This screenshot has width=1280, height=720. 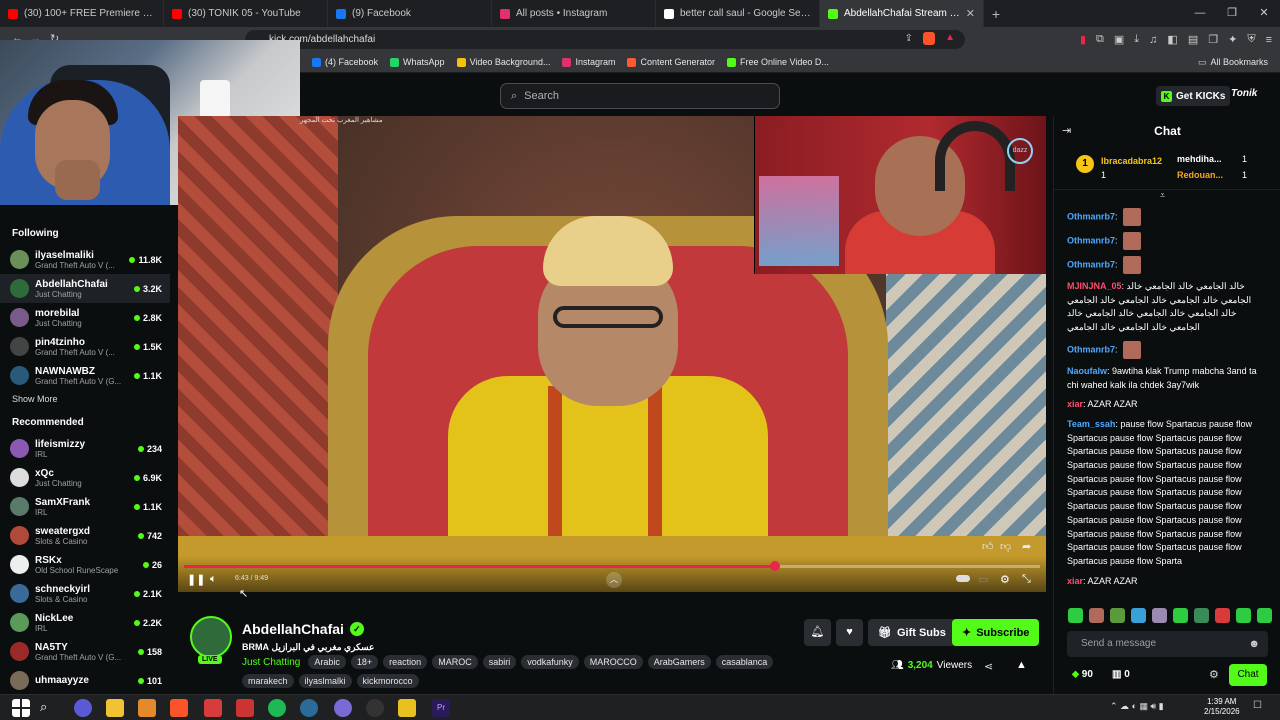 What do you see at coordinates (1083, 39) in the screenshot?
I see `extension-red-icon: ▮` at bounding box center [1083, 39].